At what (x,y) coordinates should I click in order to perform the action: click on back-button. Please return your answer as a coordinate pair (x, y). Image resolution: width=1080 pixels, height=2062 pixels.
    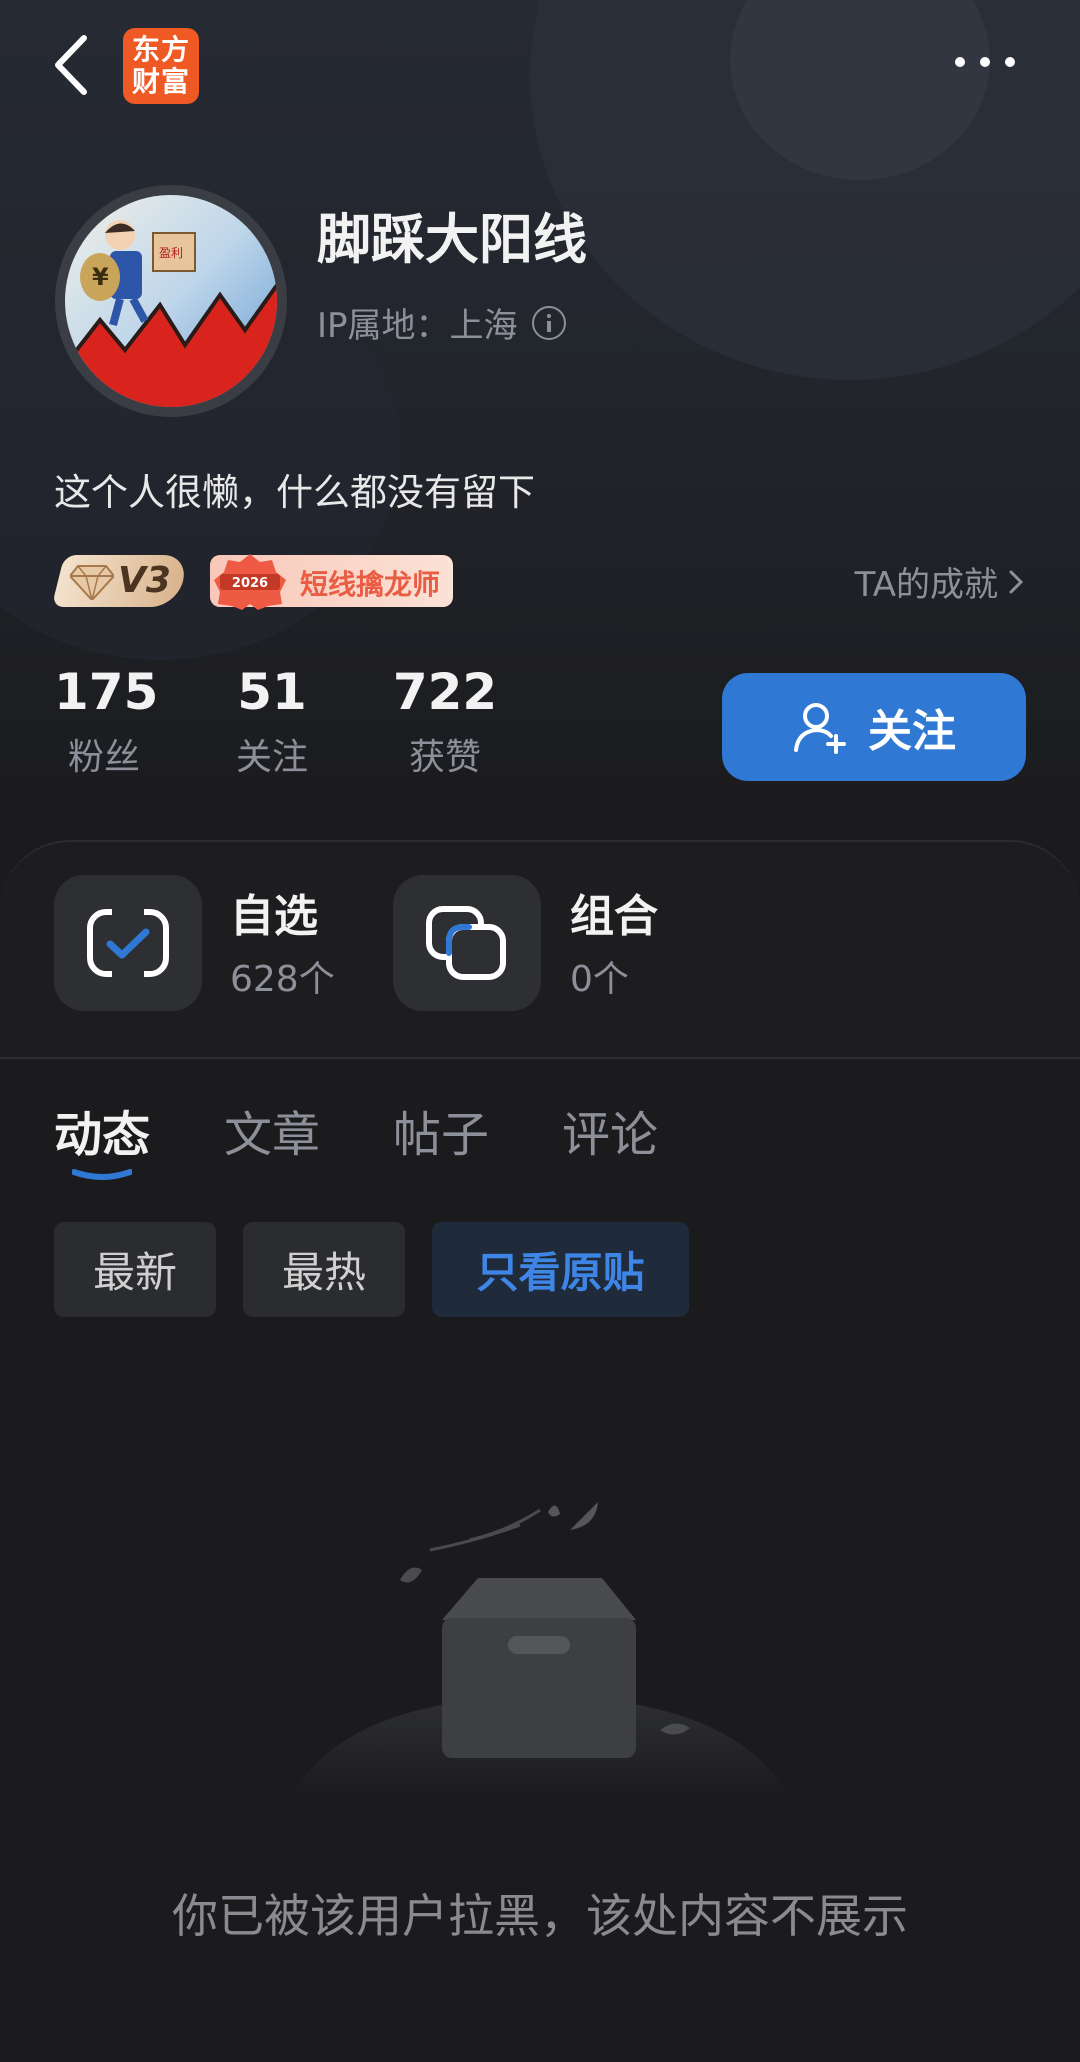
    Looking at the image, I should click on (74, 65).